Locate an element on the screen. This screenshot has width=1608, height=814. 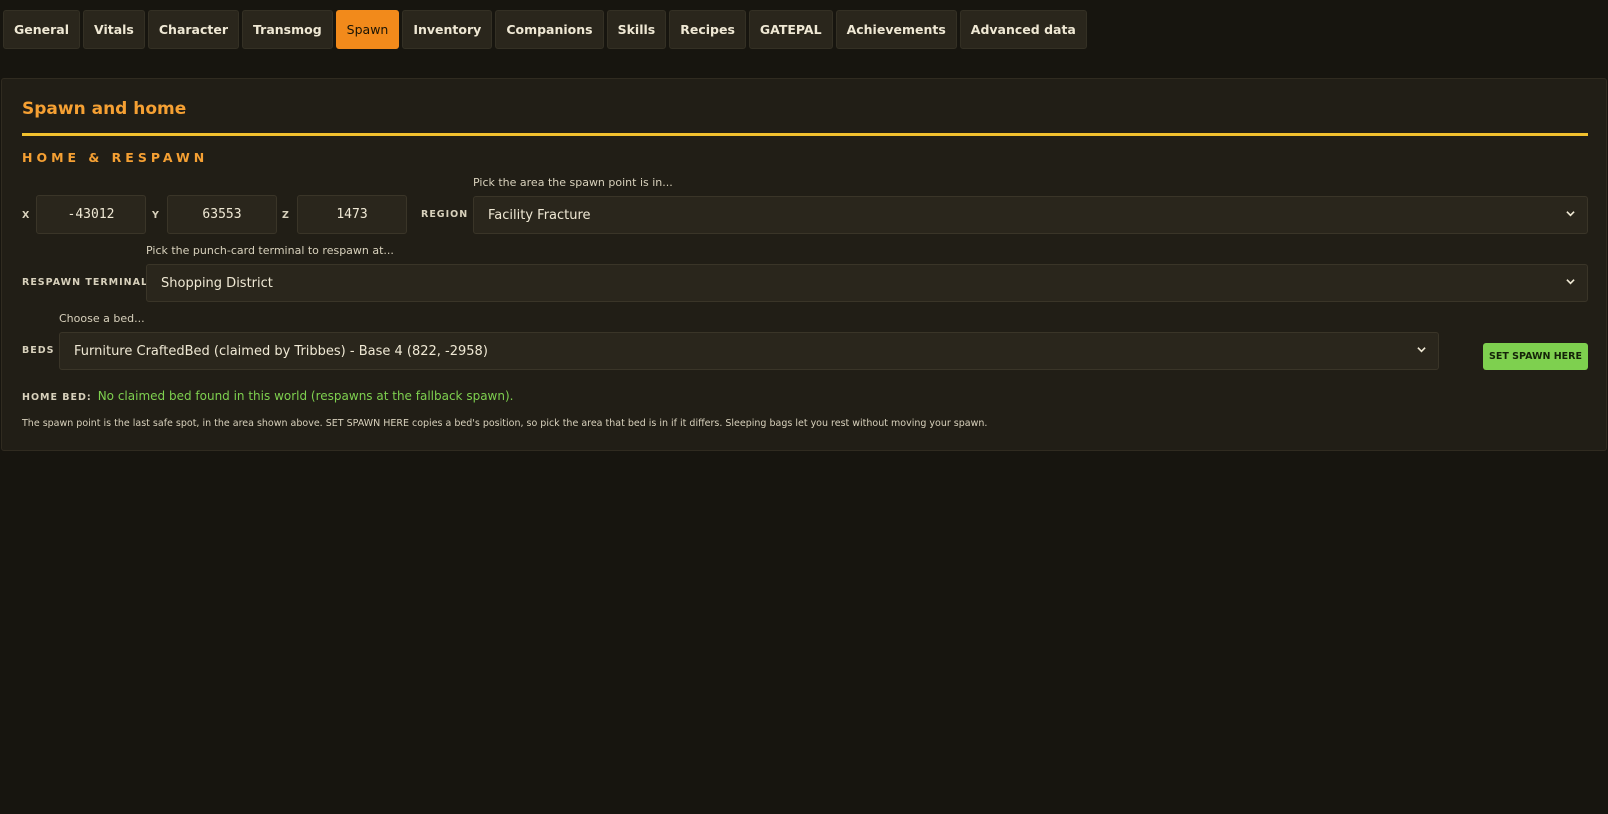
x-label: X is located at coordinates (26, 215).